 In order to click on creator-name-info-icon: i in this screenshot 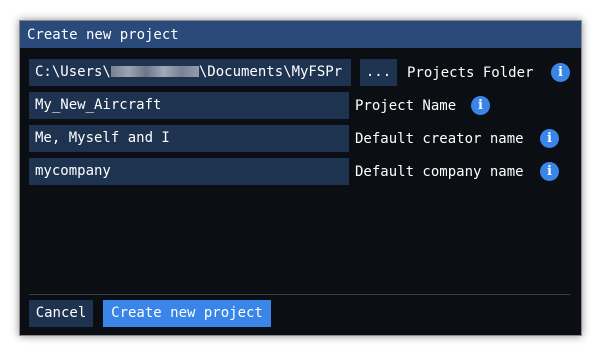, I will do `click(549, 138)`.